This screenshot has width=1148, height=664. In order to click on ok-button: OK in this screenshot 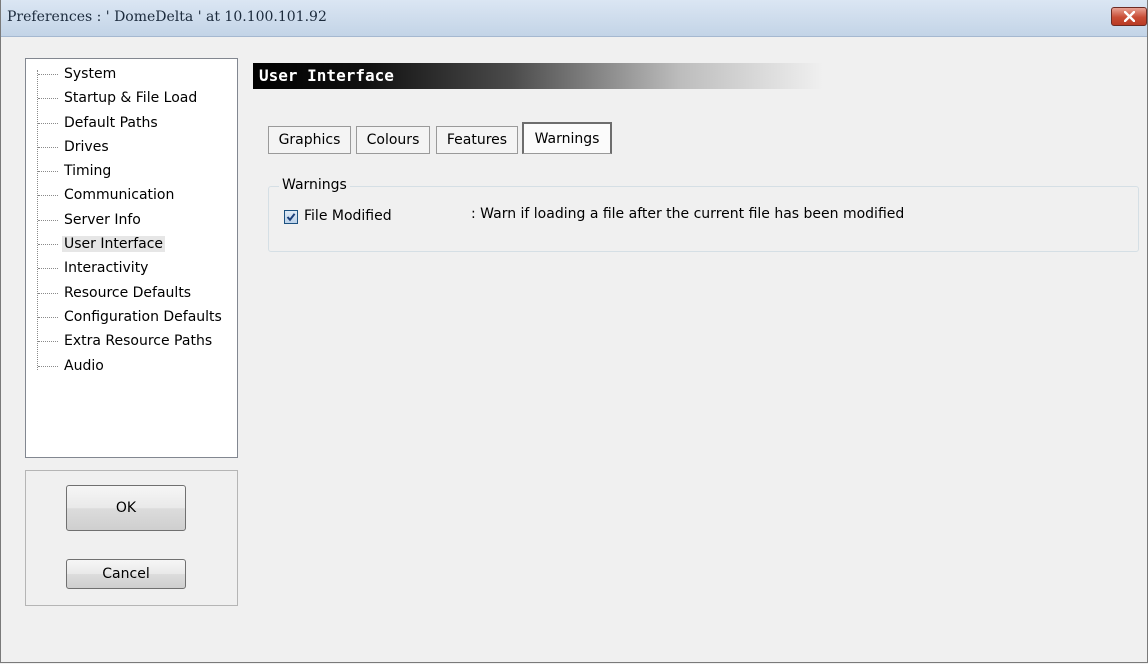, I will do `click(126, 508)`.